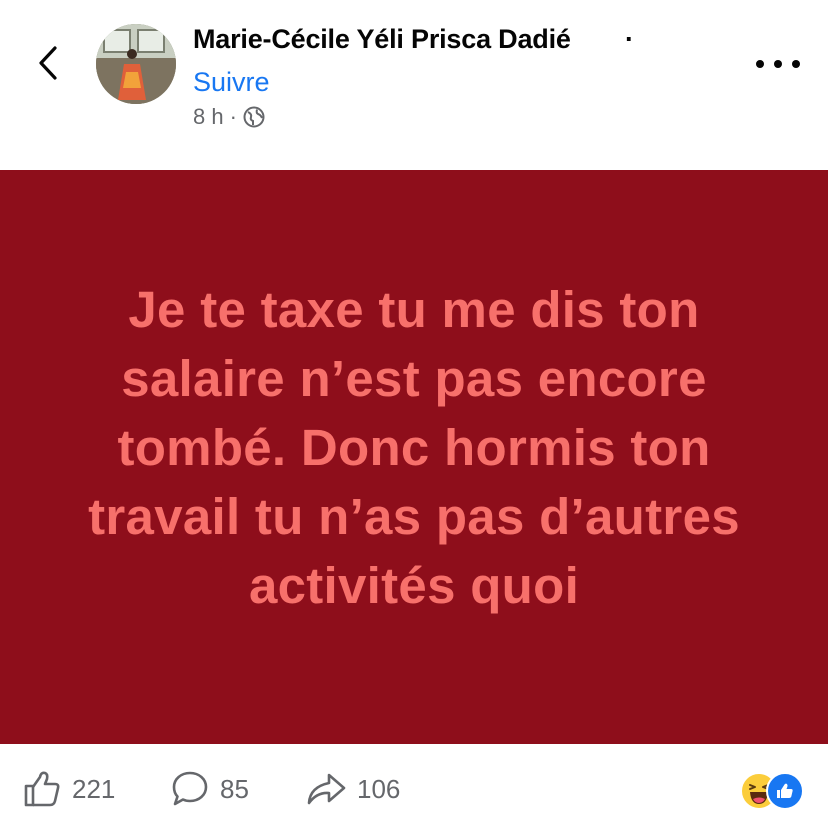 This screenshot has height=834, width=828. I want to click on comments-count: 85, so click(234, 788).